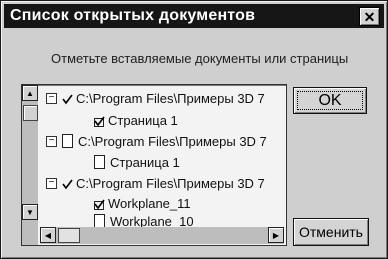  What do you see at coordinates (331, 232) in the screenshot?
I see `cancel-button: Отменить` at bounding box center [331, 232].